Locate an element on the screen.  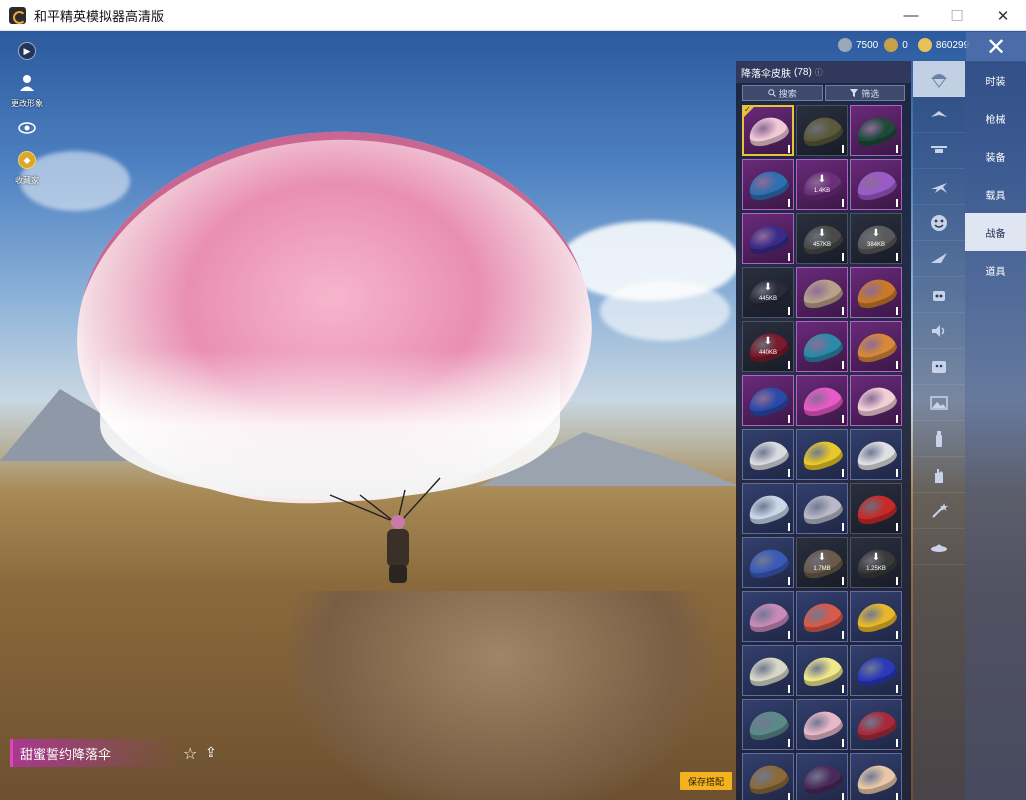
skin-tile: ⬇ 445KB is located at coordinates (768, 292).